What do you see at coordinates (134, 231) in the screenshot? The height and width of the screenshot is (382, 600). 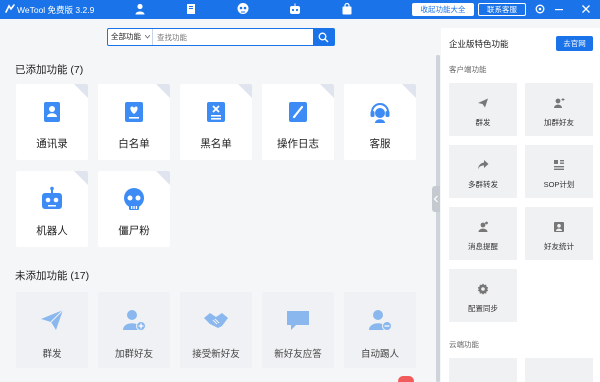 I see `tile-label: 僵尸粉` at bounding box center [134, 231].